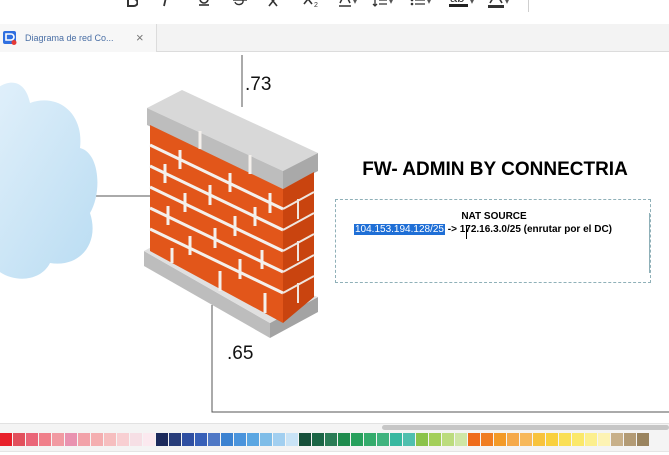  I want to click on nat-target: -> 172.16.3.0/25 (enrutar por el DC), so click(528, 229).